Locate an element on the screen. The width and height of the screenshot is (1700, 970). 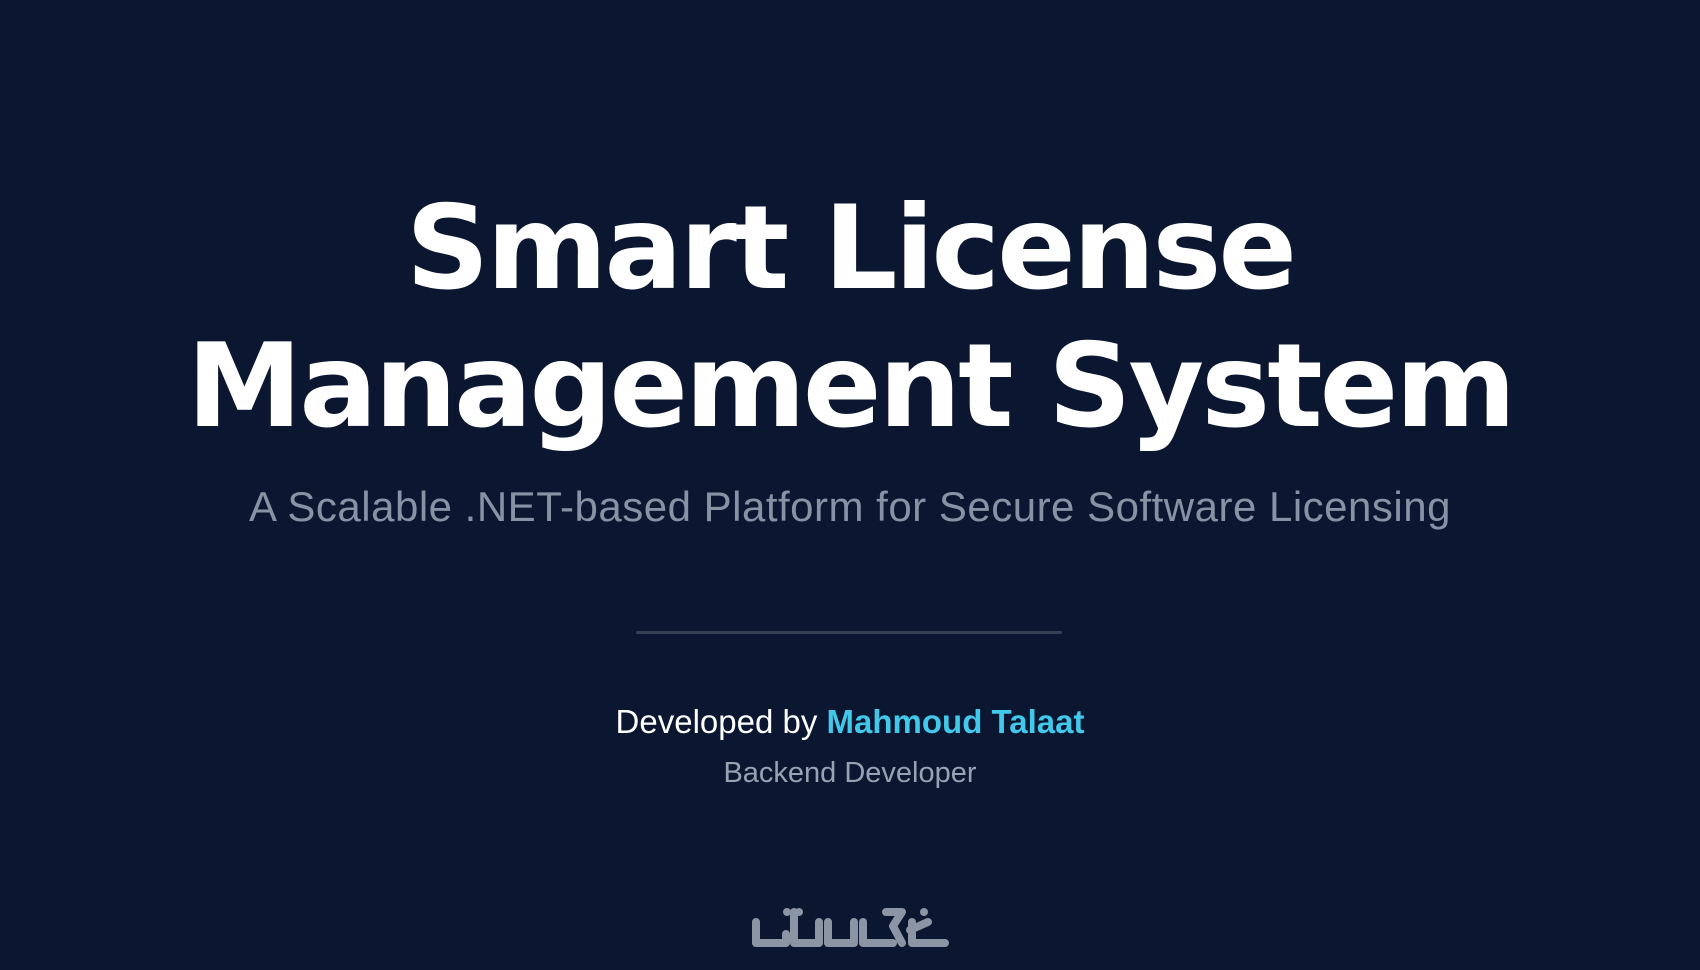
developer-credit: Developed by Mahmoud Talaat is located at coordinates (850, 722).